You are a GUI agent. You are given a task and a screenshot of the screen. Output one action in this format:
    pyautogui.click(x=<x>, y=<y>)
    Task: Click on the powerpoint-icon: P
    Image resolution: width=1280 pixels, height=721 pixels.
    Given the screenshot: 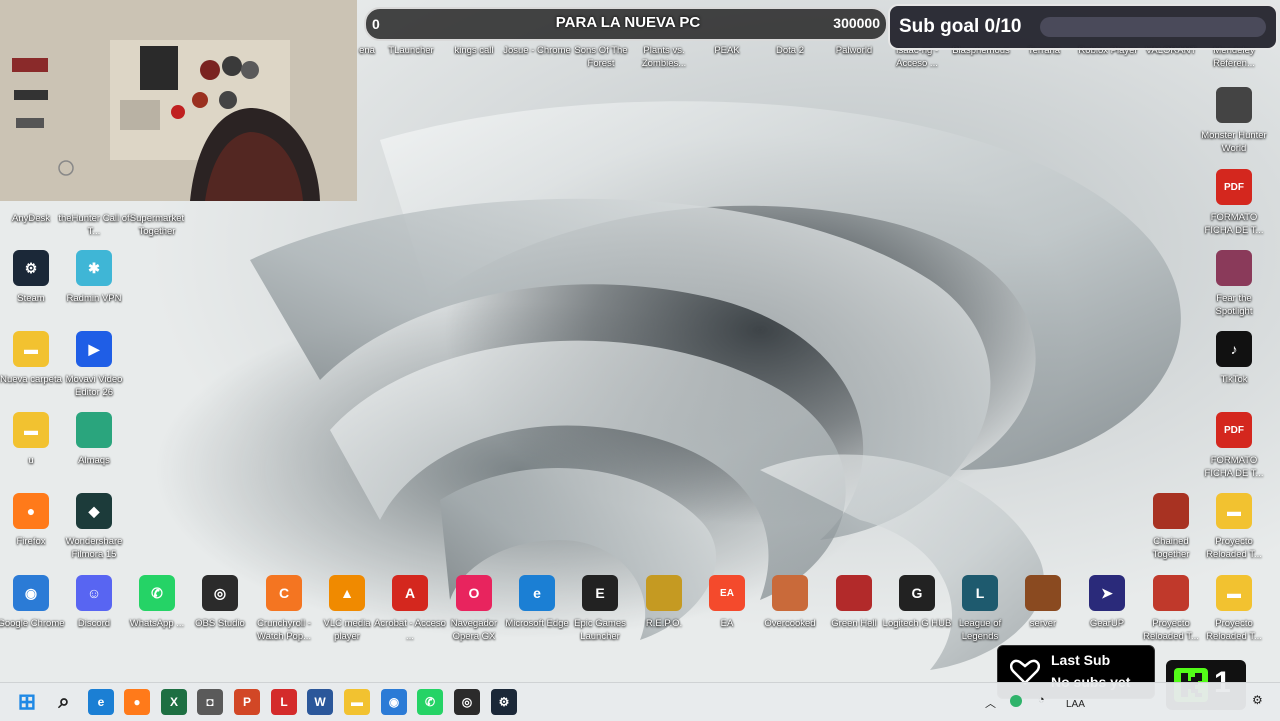 What is the action you would take?
    pyautogui.click(x=246, y=702)
    